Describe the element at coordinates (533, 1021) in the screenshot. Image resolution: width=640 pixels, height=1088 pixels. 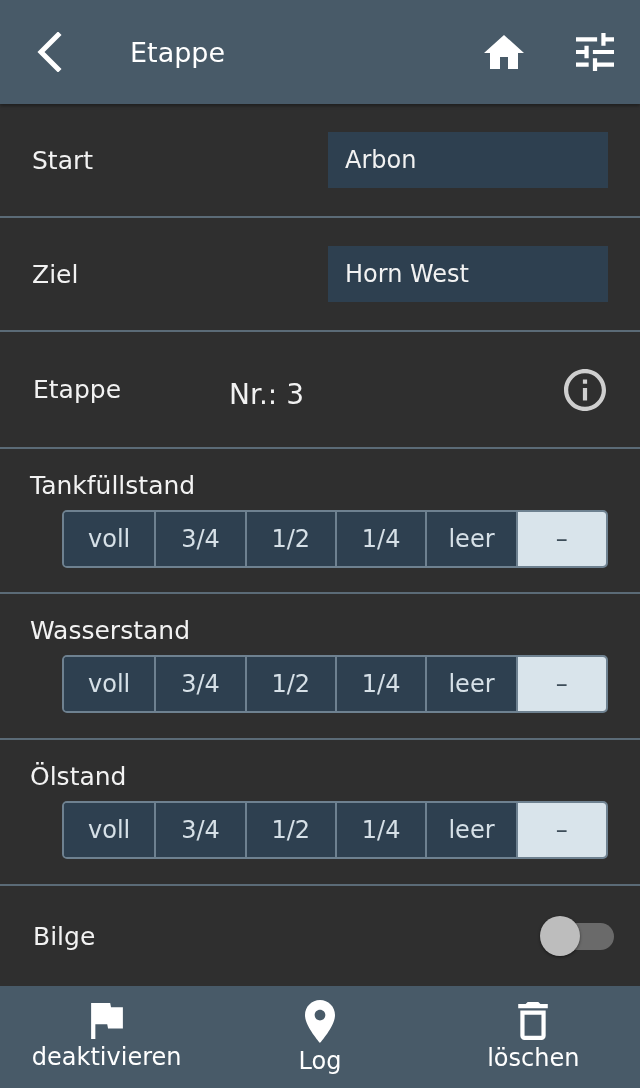
I see `trash-icon` at that location.